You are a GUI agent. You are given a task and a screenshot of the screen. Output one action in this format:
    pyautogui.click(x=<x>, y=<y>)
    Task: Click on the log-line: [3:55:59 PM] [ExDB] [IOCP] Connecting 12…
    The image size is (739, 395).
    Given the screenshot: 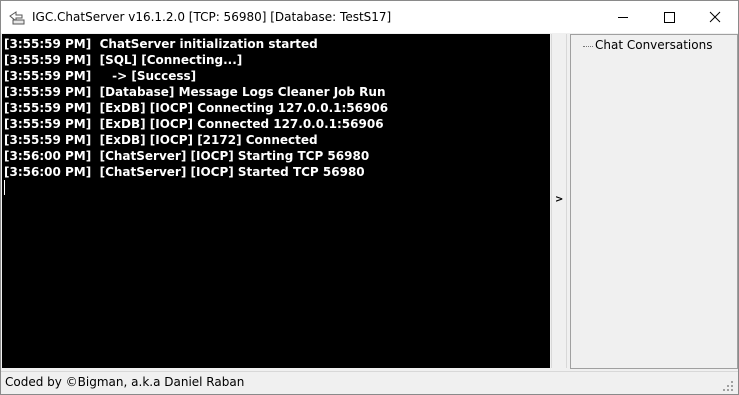 What is the action you would take?
    pyautogui.click(x=196, y=108)
    